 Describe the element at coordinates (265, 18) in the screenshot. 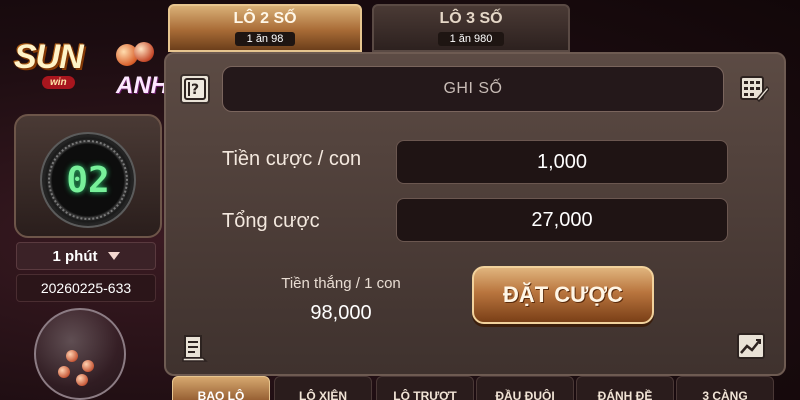

I see `tab-label: LÔ 2 SỐ` at that location.